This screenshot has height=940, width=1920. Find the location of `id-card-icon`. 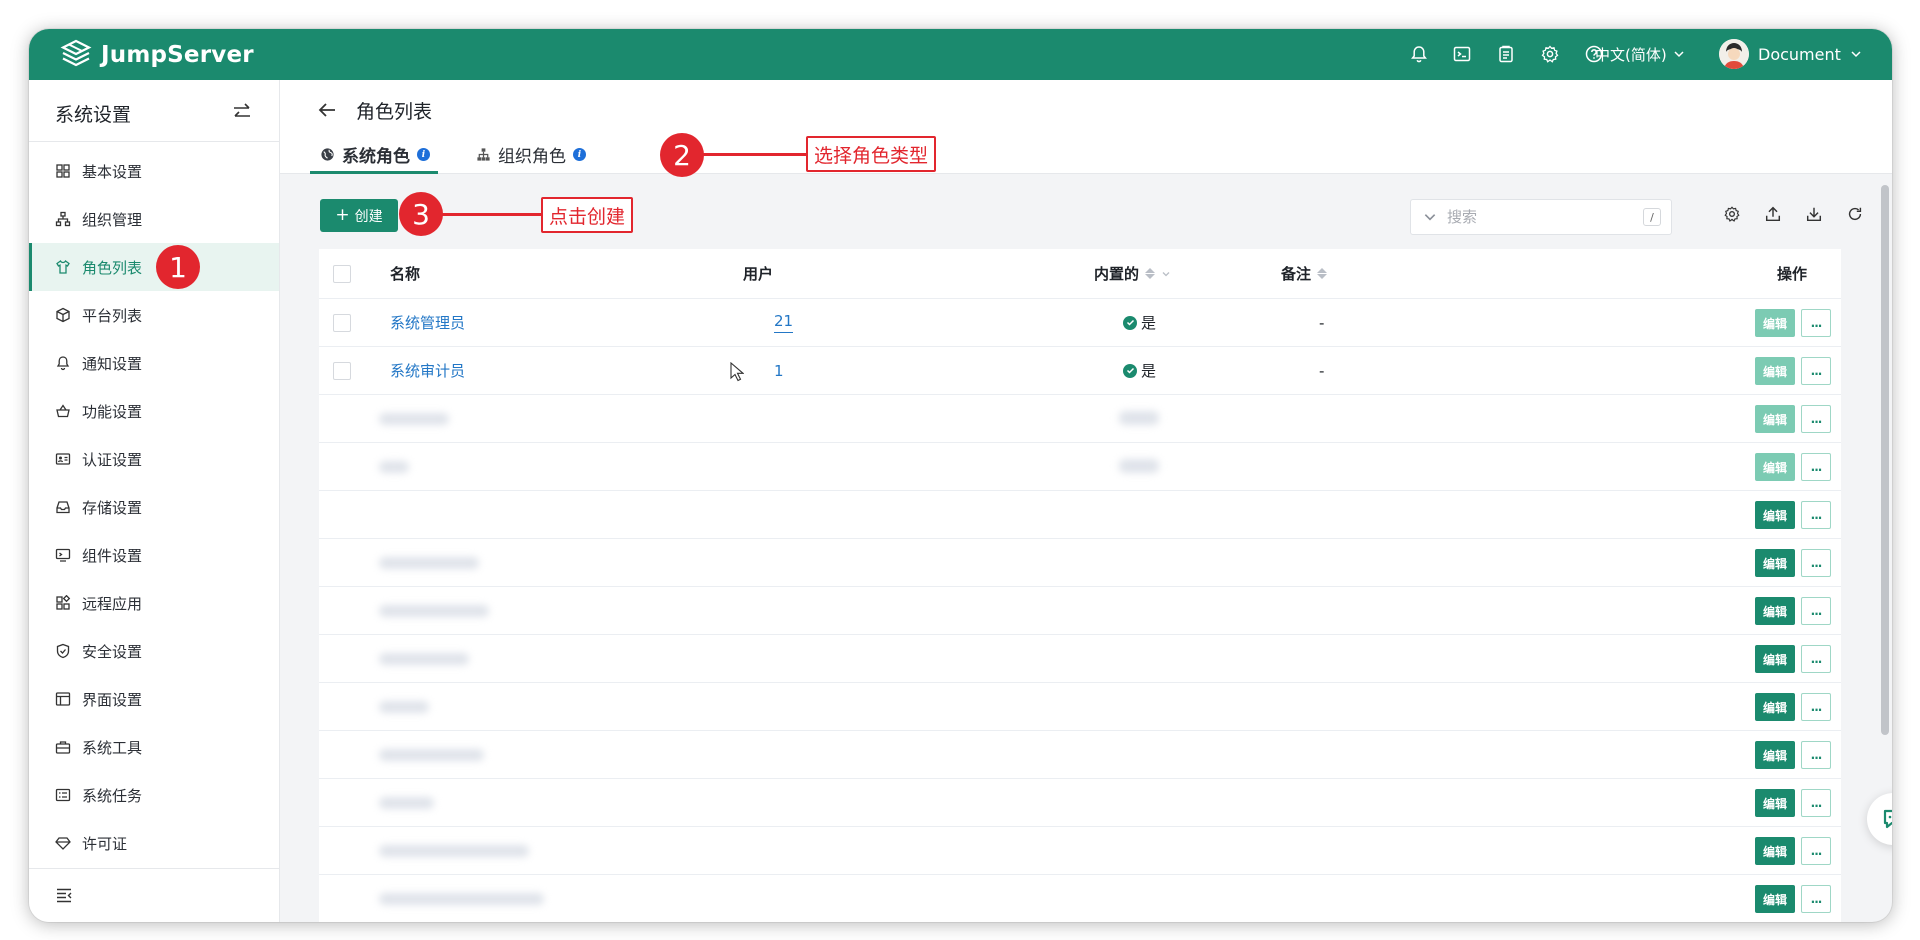

id-card-icon is located at coordinates (63, 459).